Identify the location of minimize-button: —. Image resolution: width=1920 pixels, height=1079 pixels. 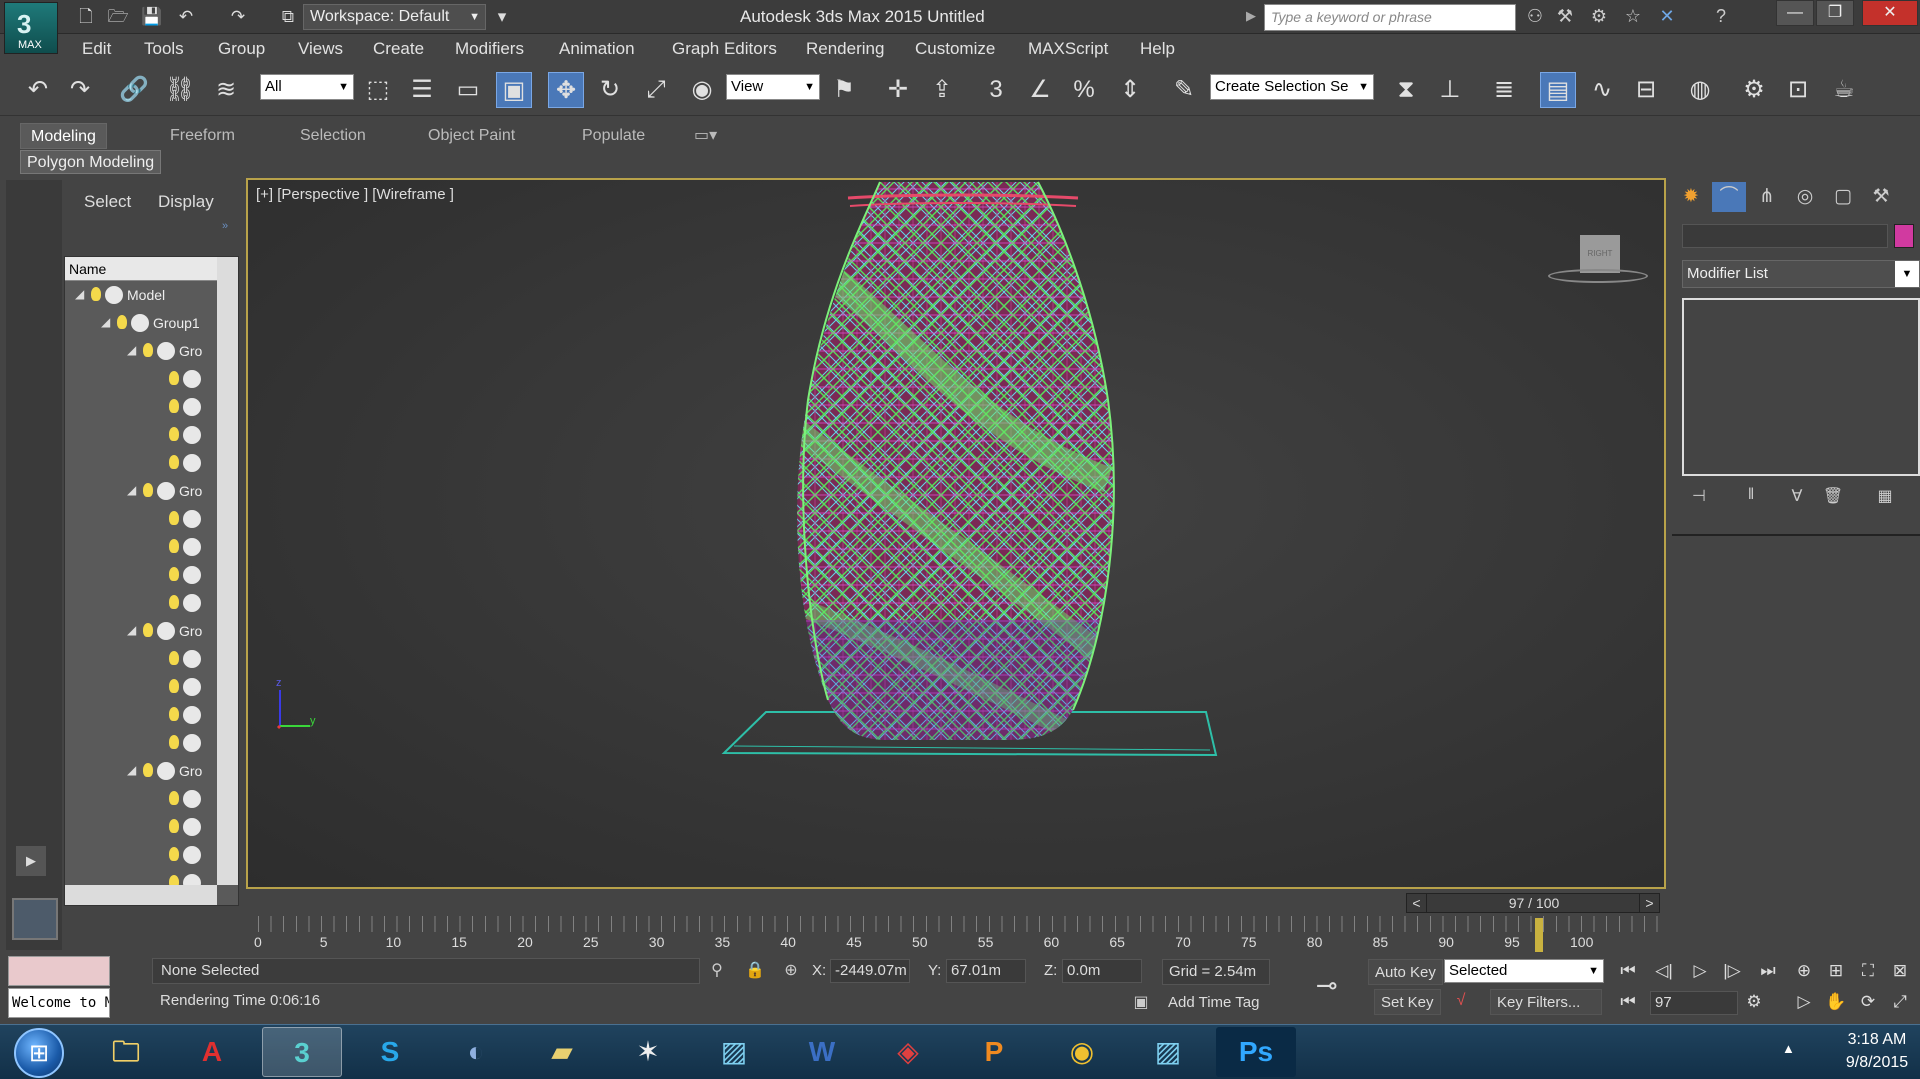
(1795, 13).